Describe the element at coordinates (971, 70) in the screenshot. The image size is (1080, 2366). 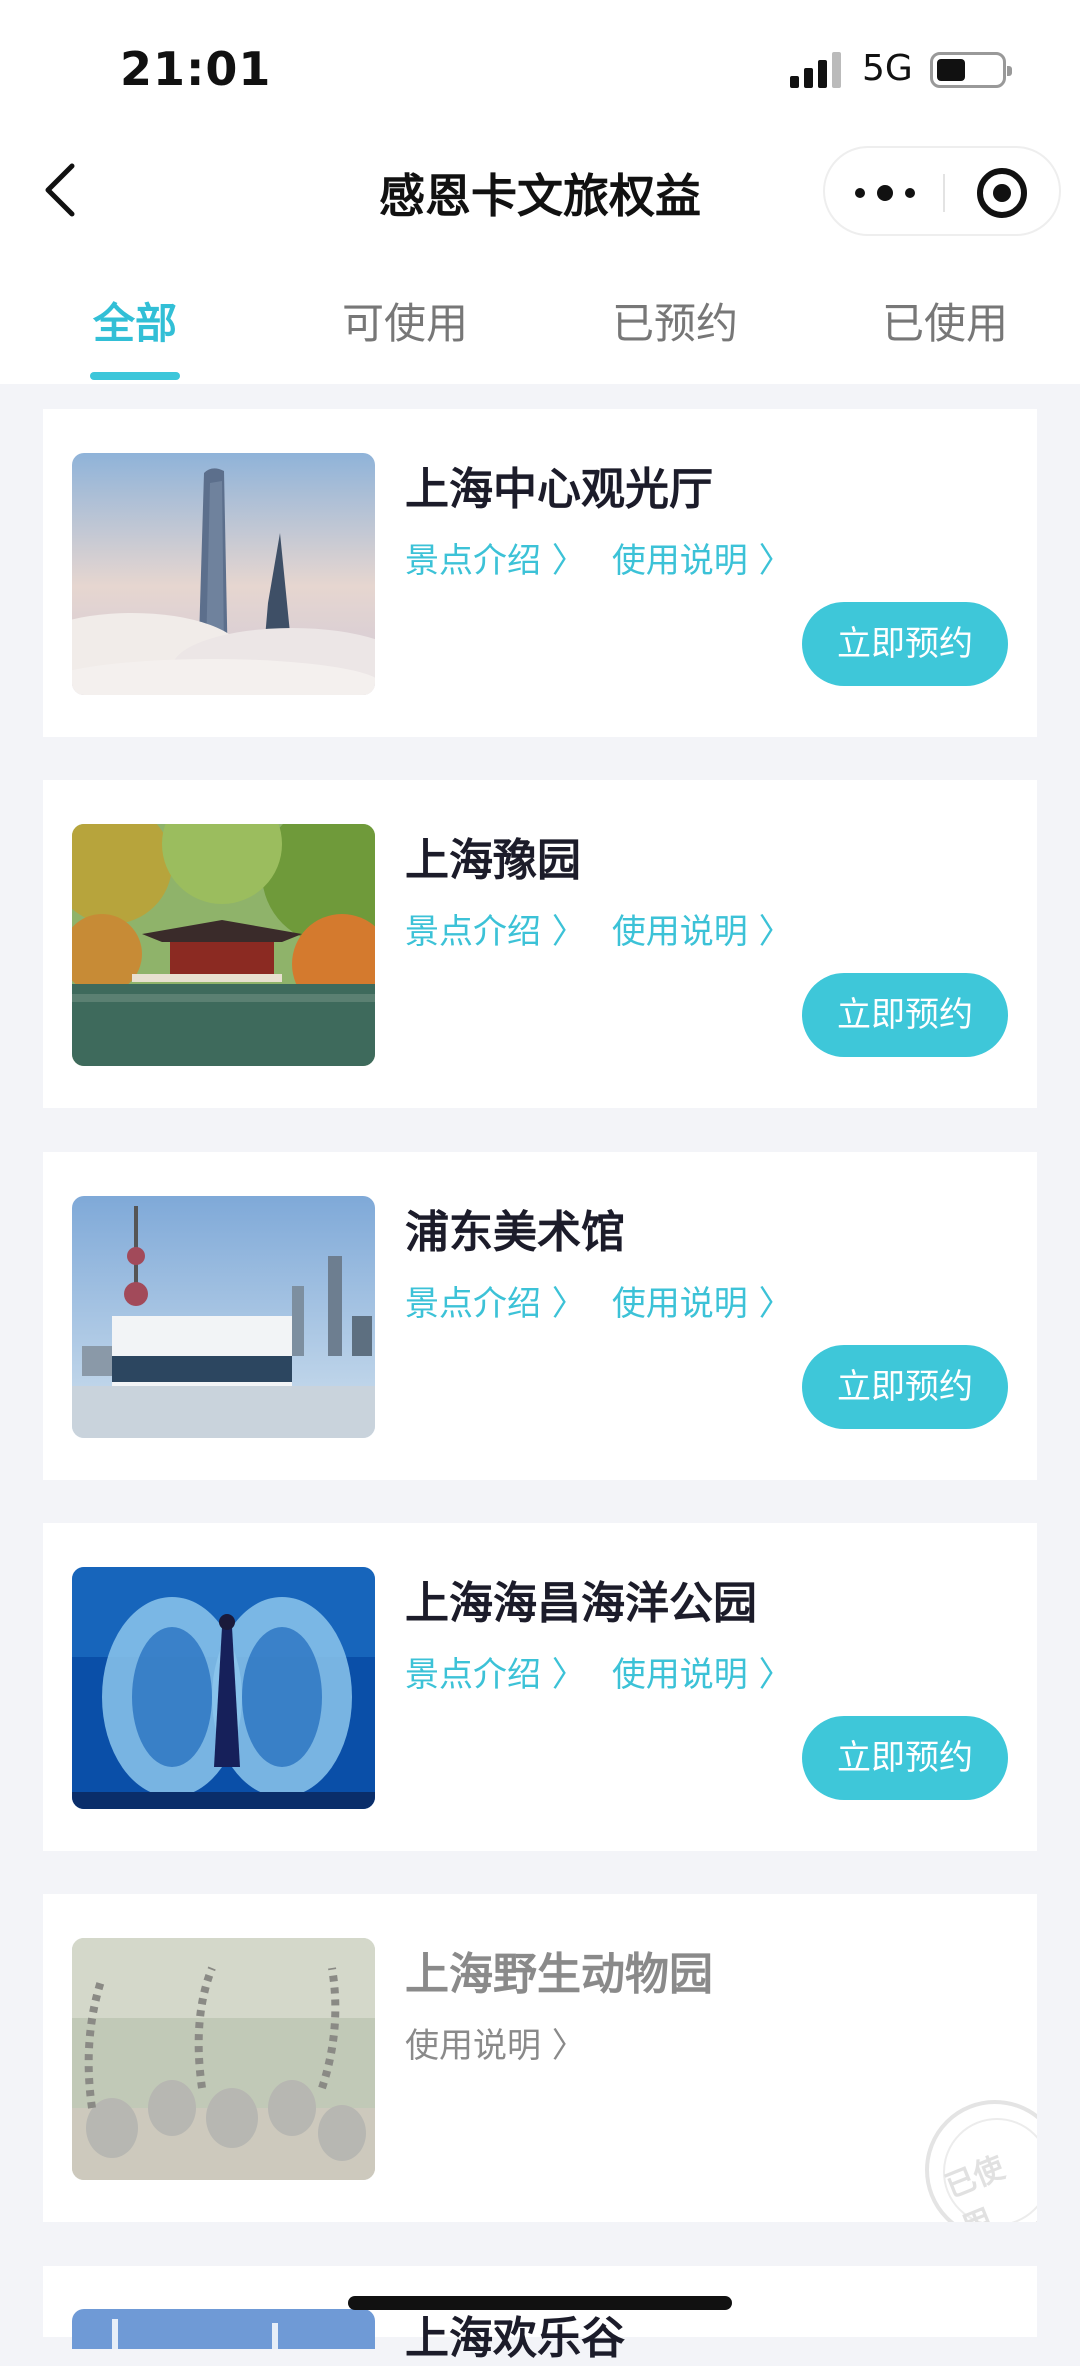
I see `battery-icon` at that location.